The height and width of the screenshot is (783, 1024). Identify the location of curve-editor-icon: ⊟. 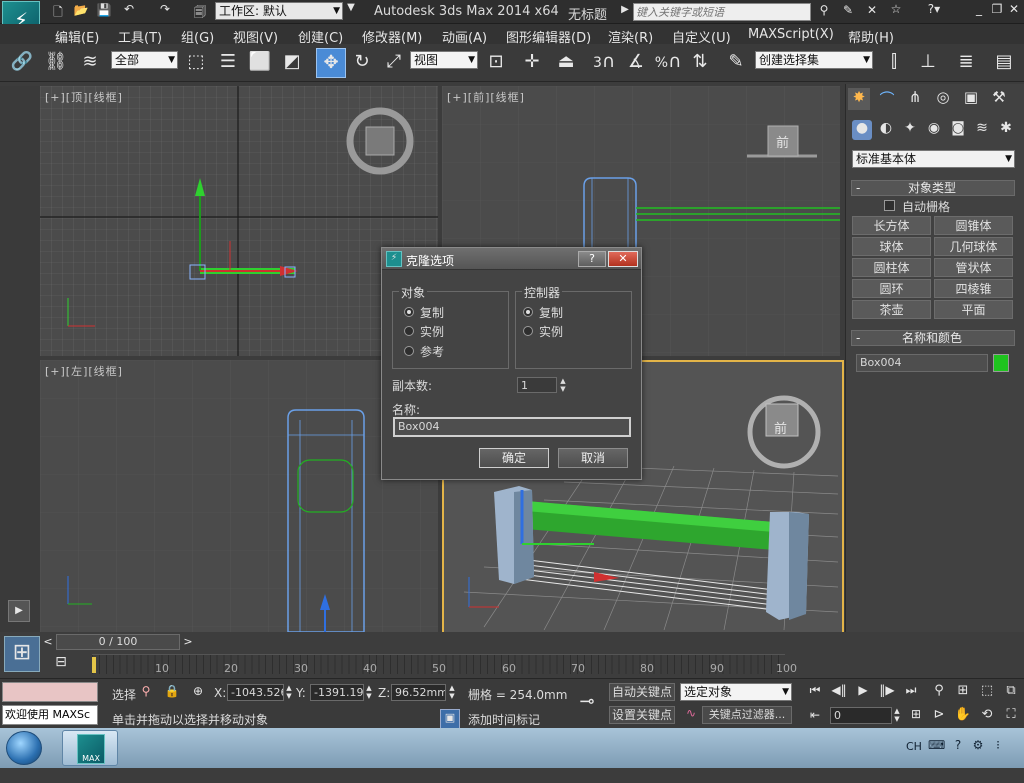
(61, 662).